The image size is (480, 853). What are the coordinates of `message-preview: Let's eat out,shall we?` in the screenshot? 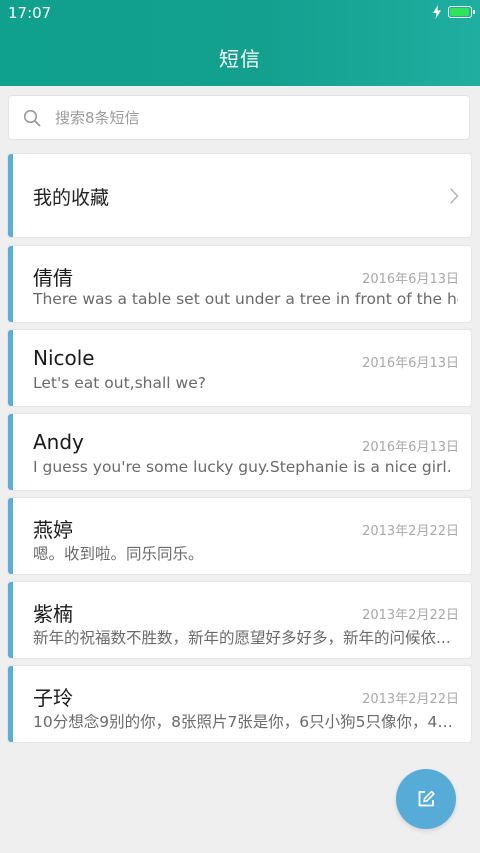 It's located at (119, 383).